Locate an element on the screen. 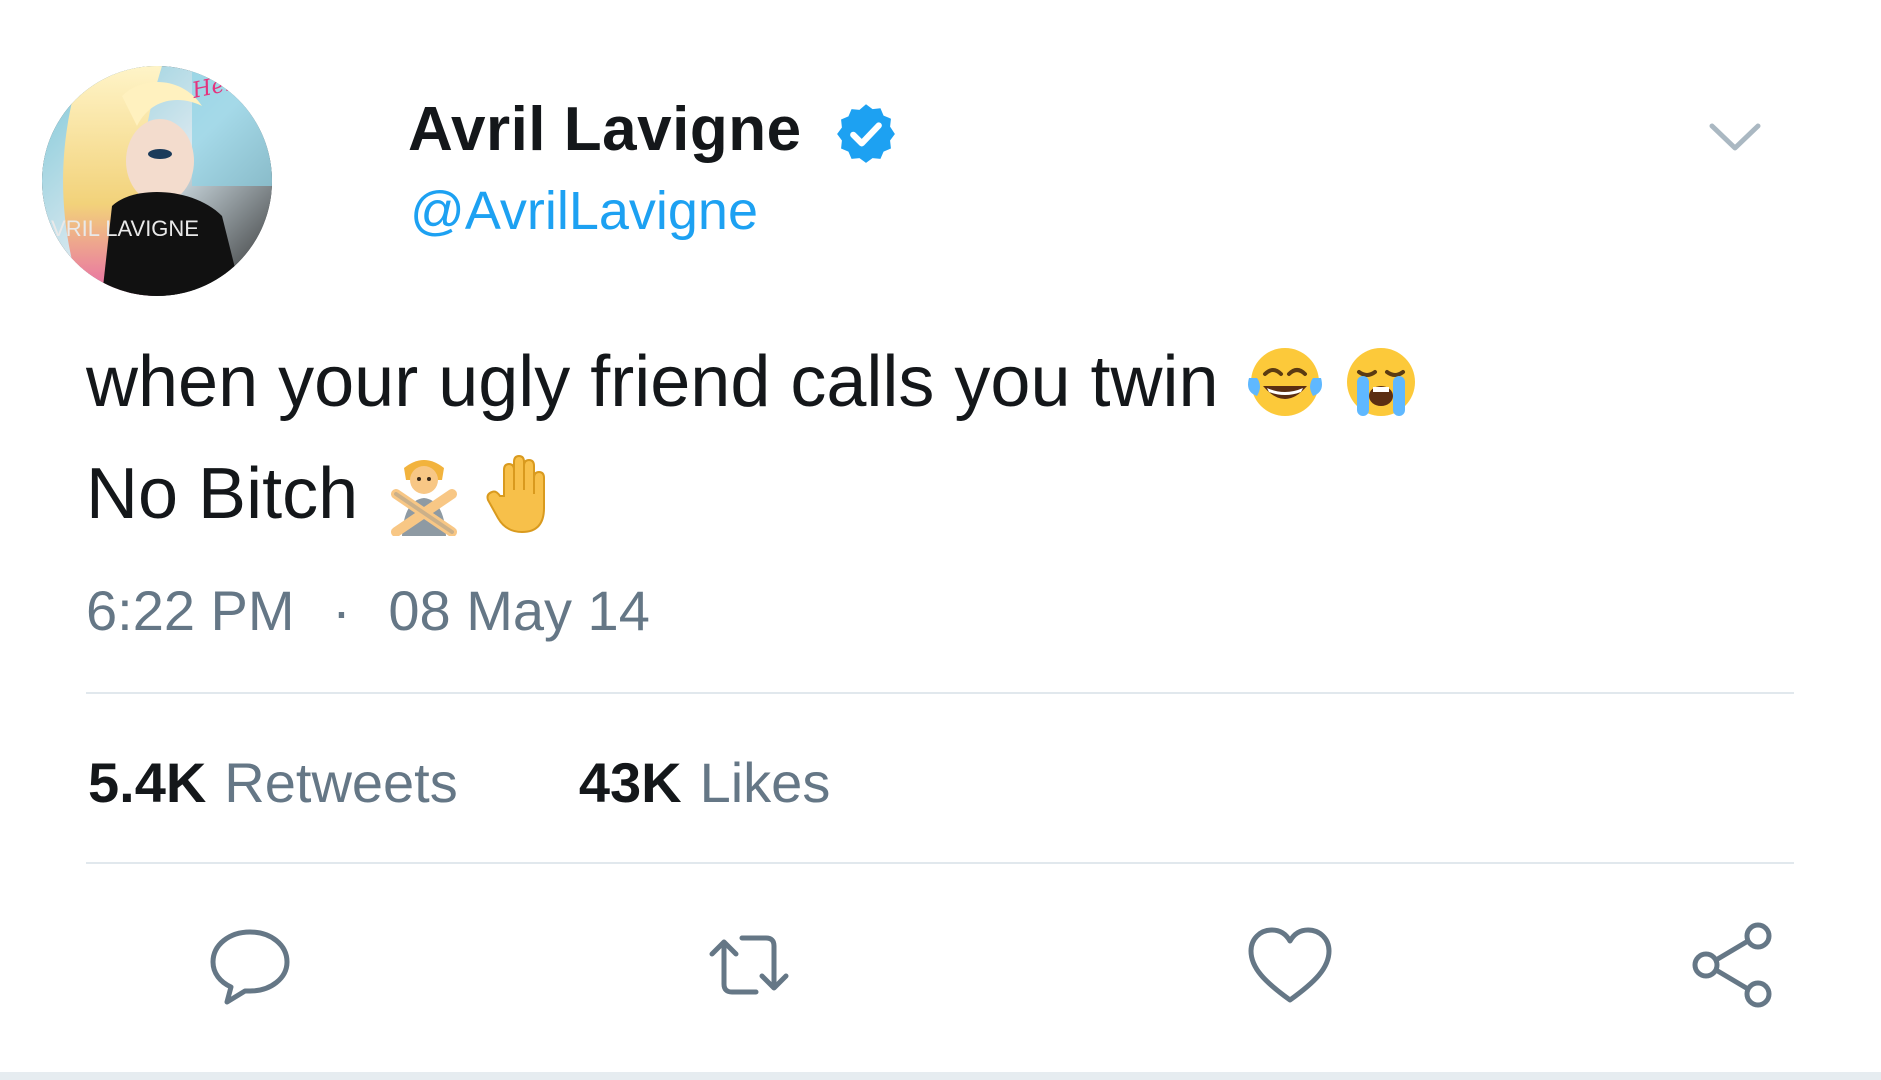 Image resolution: width=1881 pixels, height=1080 pixels. retweet-arrows-icon is located at coordinates (749, 965).